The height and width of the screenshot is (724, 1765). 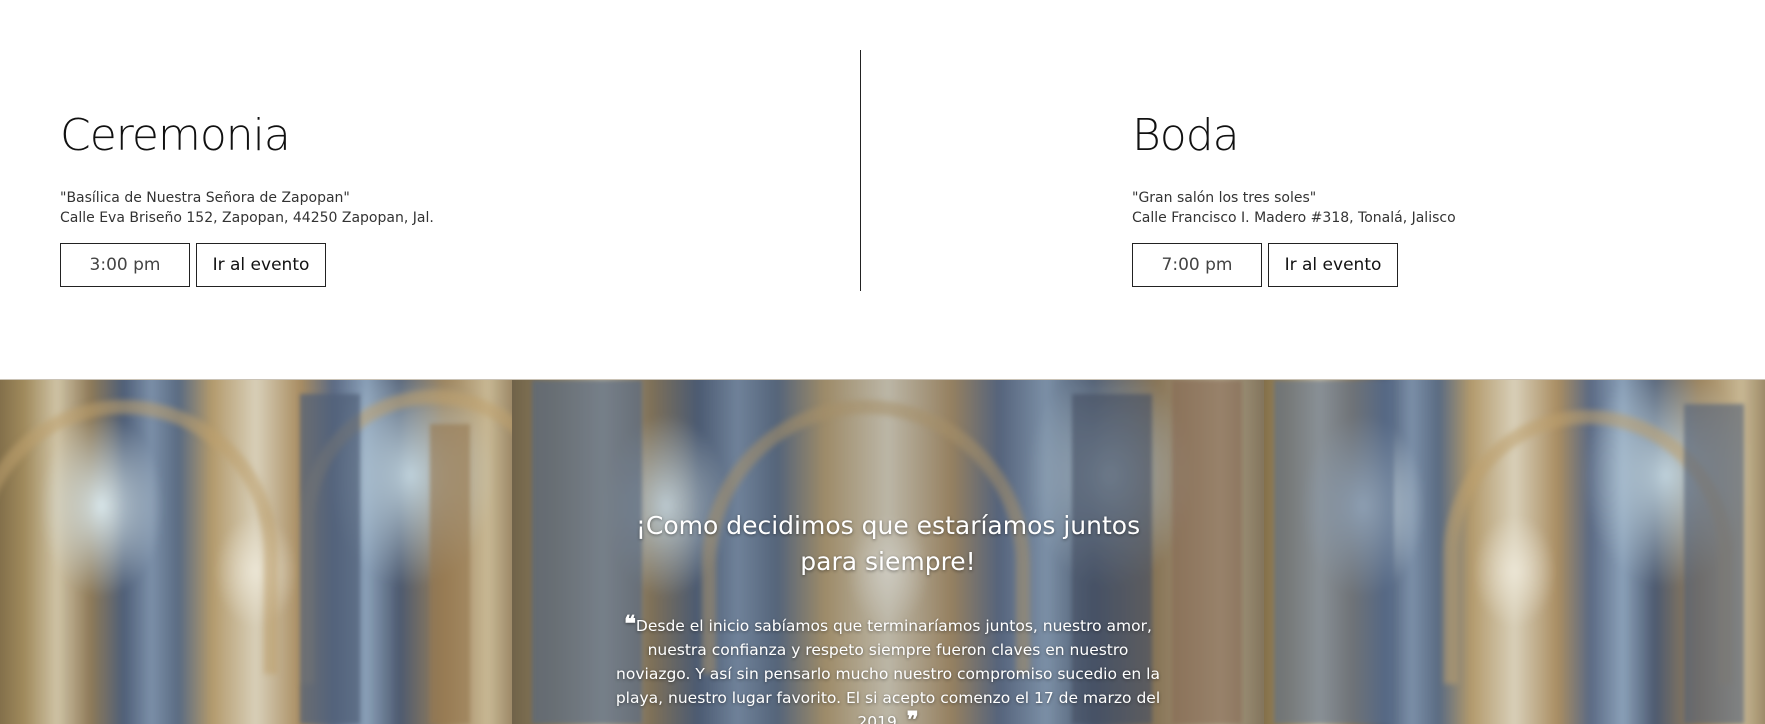 What do you see at coordinates (175, 135) in the screenshot?
I see `event-title: Ceremonia` at bounding box center [175, 135].